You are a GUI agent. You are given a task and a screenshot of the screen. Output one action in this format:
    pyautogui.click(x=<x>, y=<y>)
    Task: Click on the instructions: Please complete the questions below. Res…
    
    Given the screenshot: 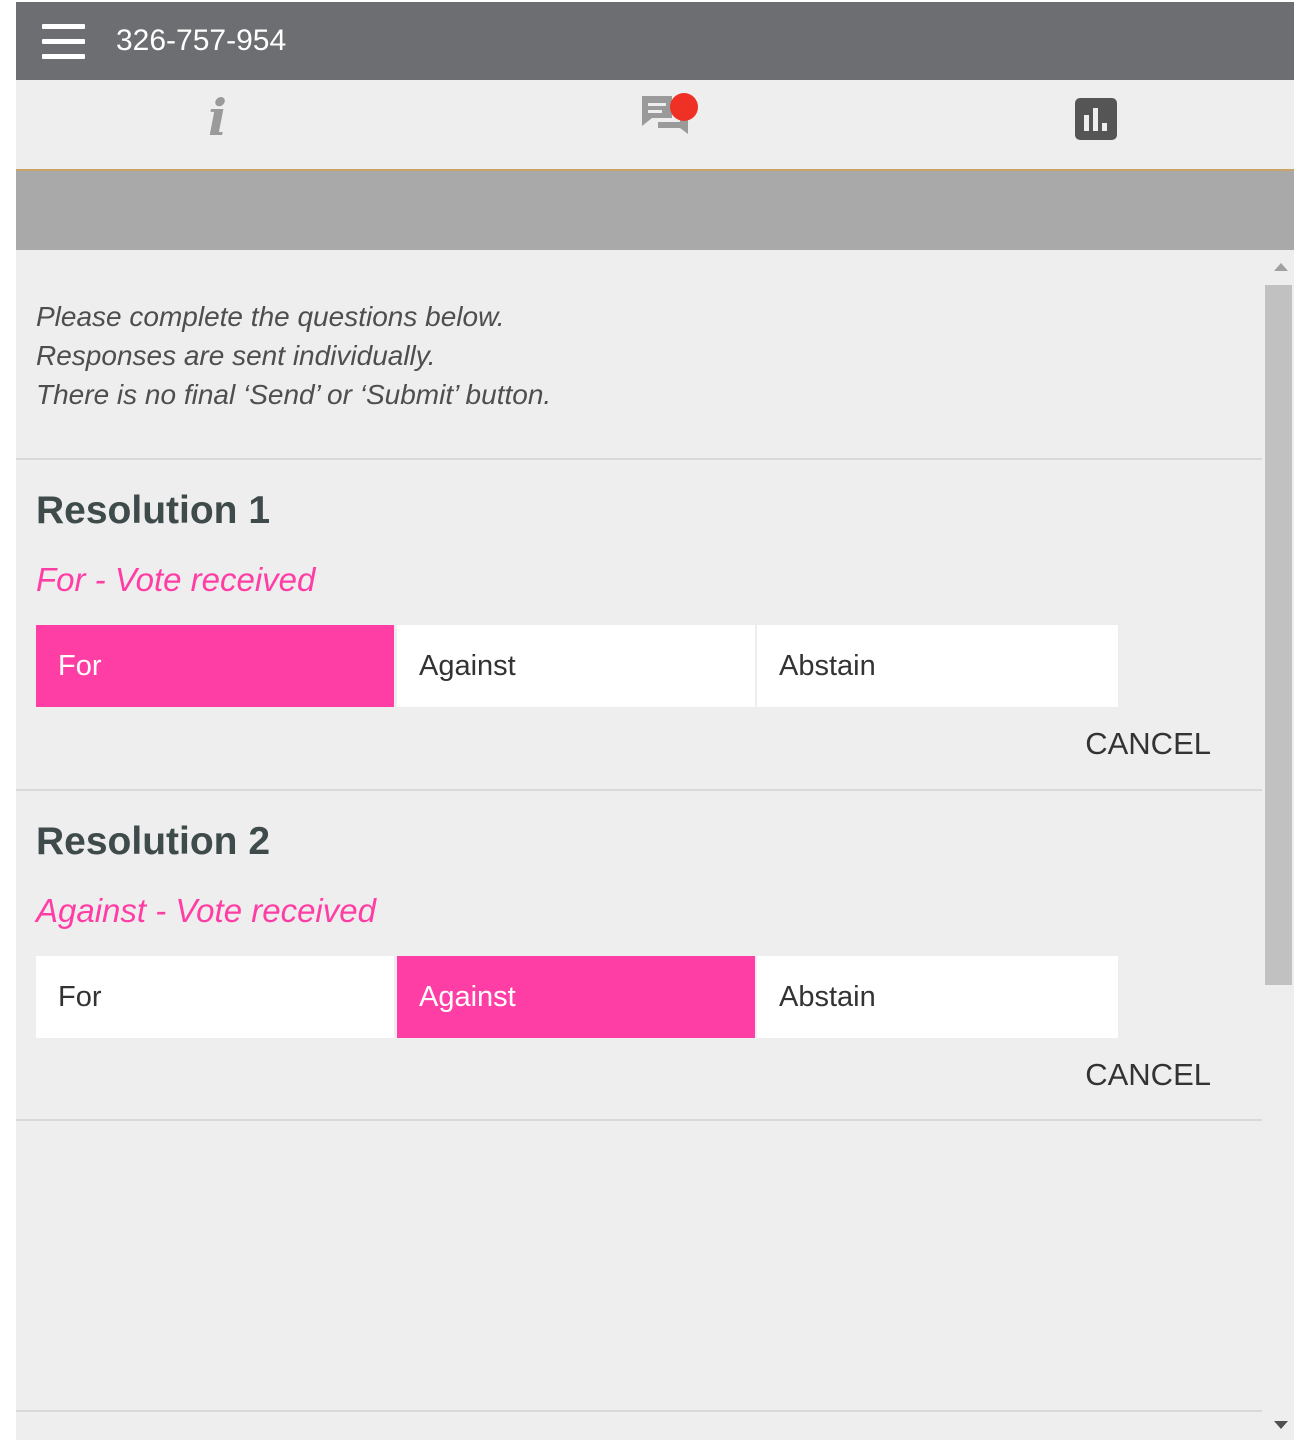 What is the action you would take?
    pyautogui.click(x=636, y=355)
    